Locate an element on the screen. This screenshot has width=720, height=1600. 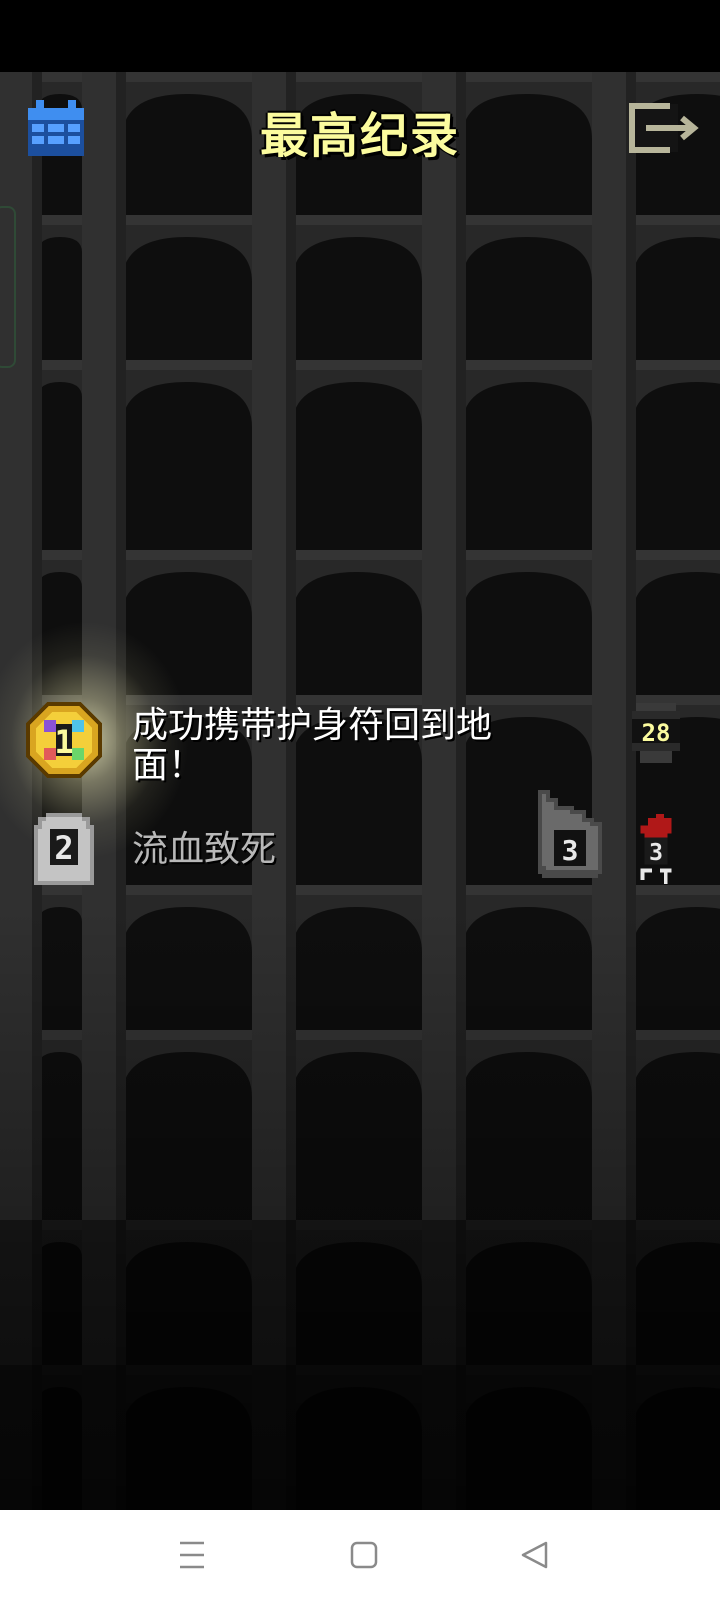
rank-number: 1 is located at coordinates (63, 742).